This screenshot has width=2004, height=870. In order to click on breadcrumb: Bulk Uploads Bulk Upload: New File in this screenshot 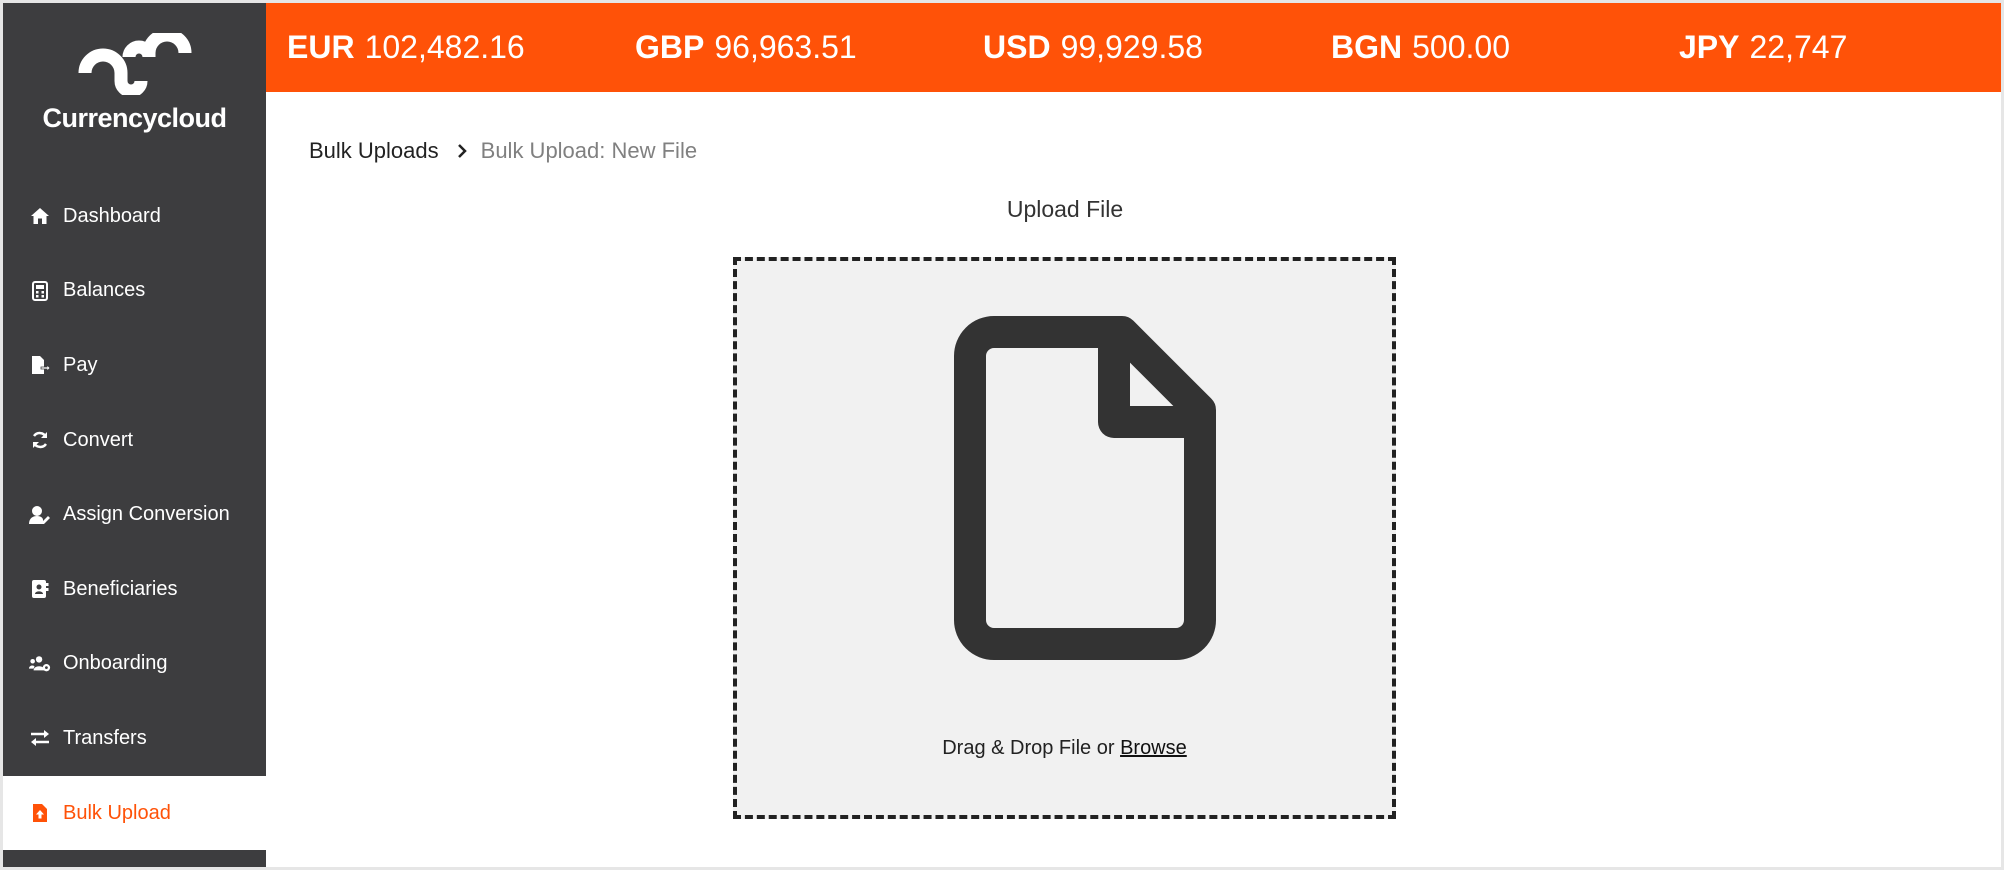, I will do `click(503, 151)`.